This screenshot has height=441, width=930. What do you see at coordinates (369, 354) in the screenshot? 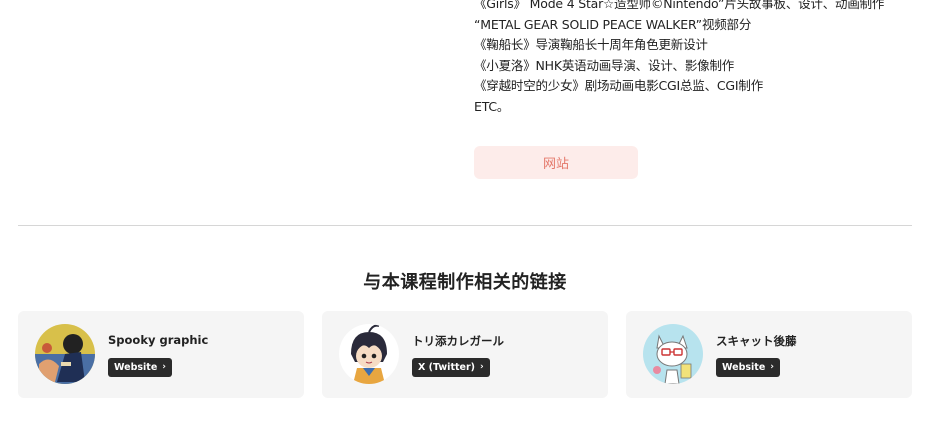
I see `anime-girl-avatar` at bounding box center [369, 354].